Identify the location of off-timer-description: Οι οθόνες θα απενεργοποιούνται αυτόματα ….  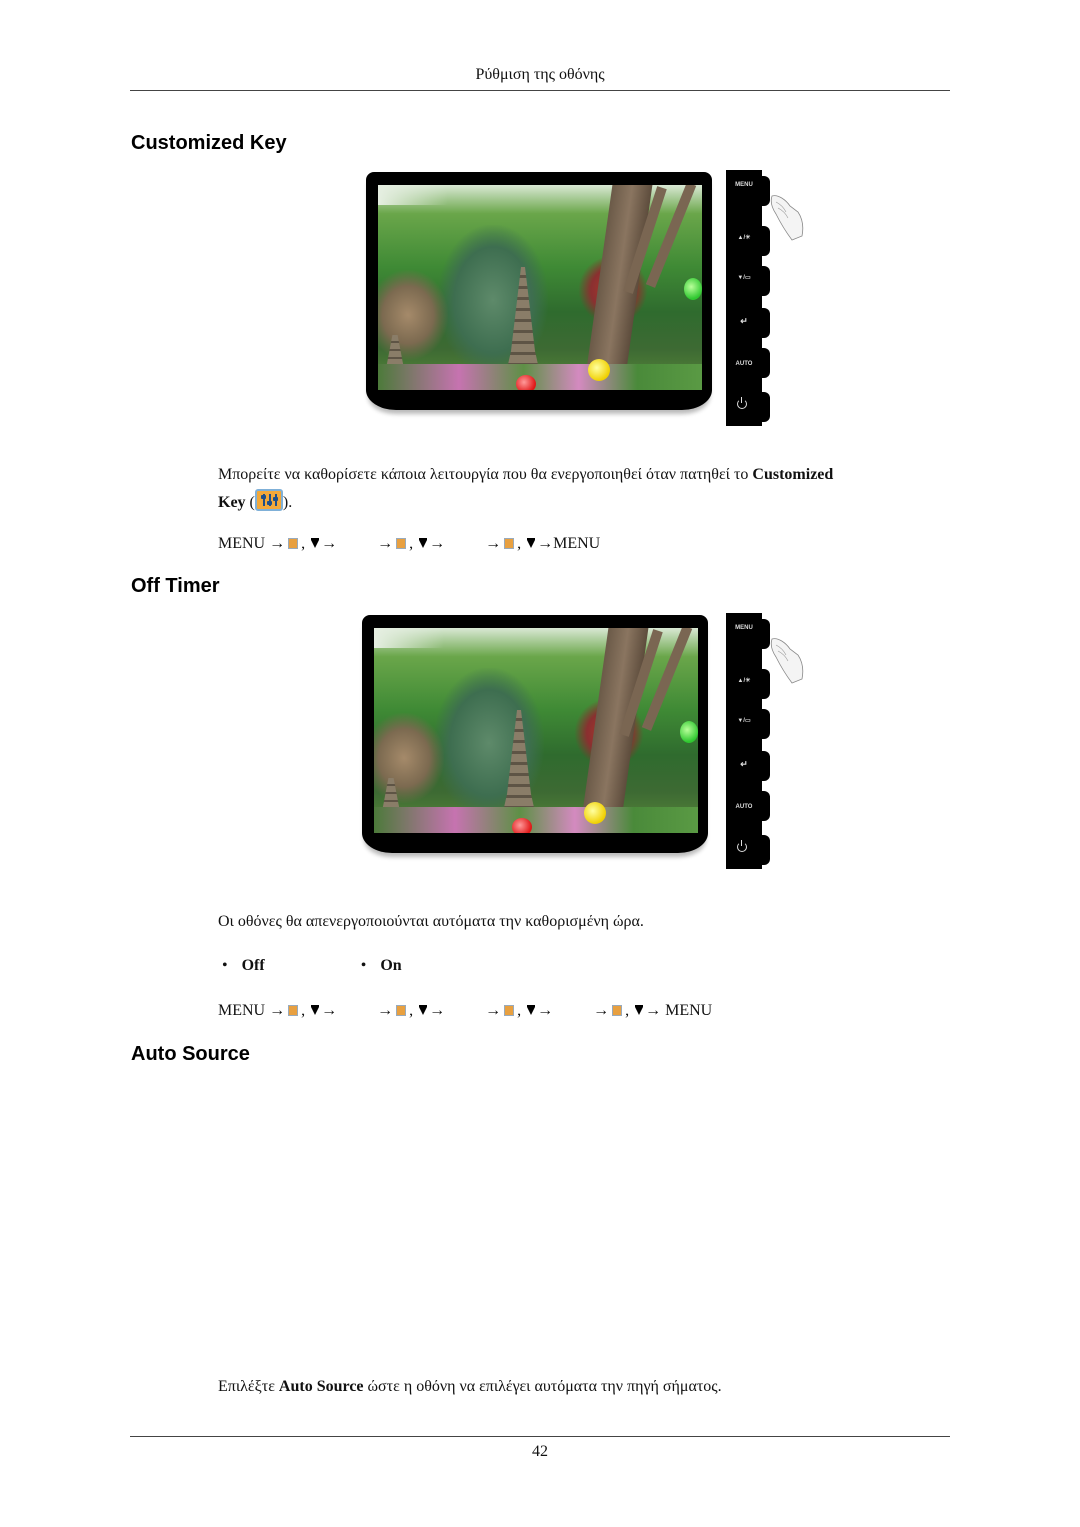
(431, 921).